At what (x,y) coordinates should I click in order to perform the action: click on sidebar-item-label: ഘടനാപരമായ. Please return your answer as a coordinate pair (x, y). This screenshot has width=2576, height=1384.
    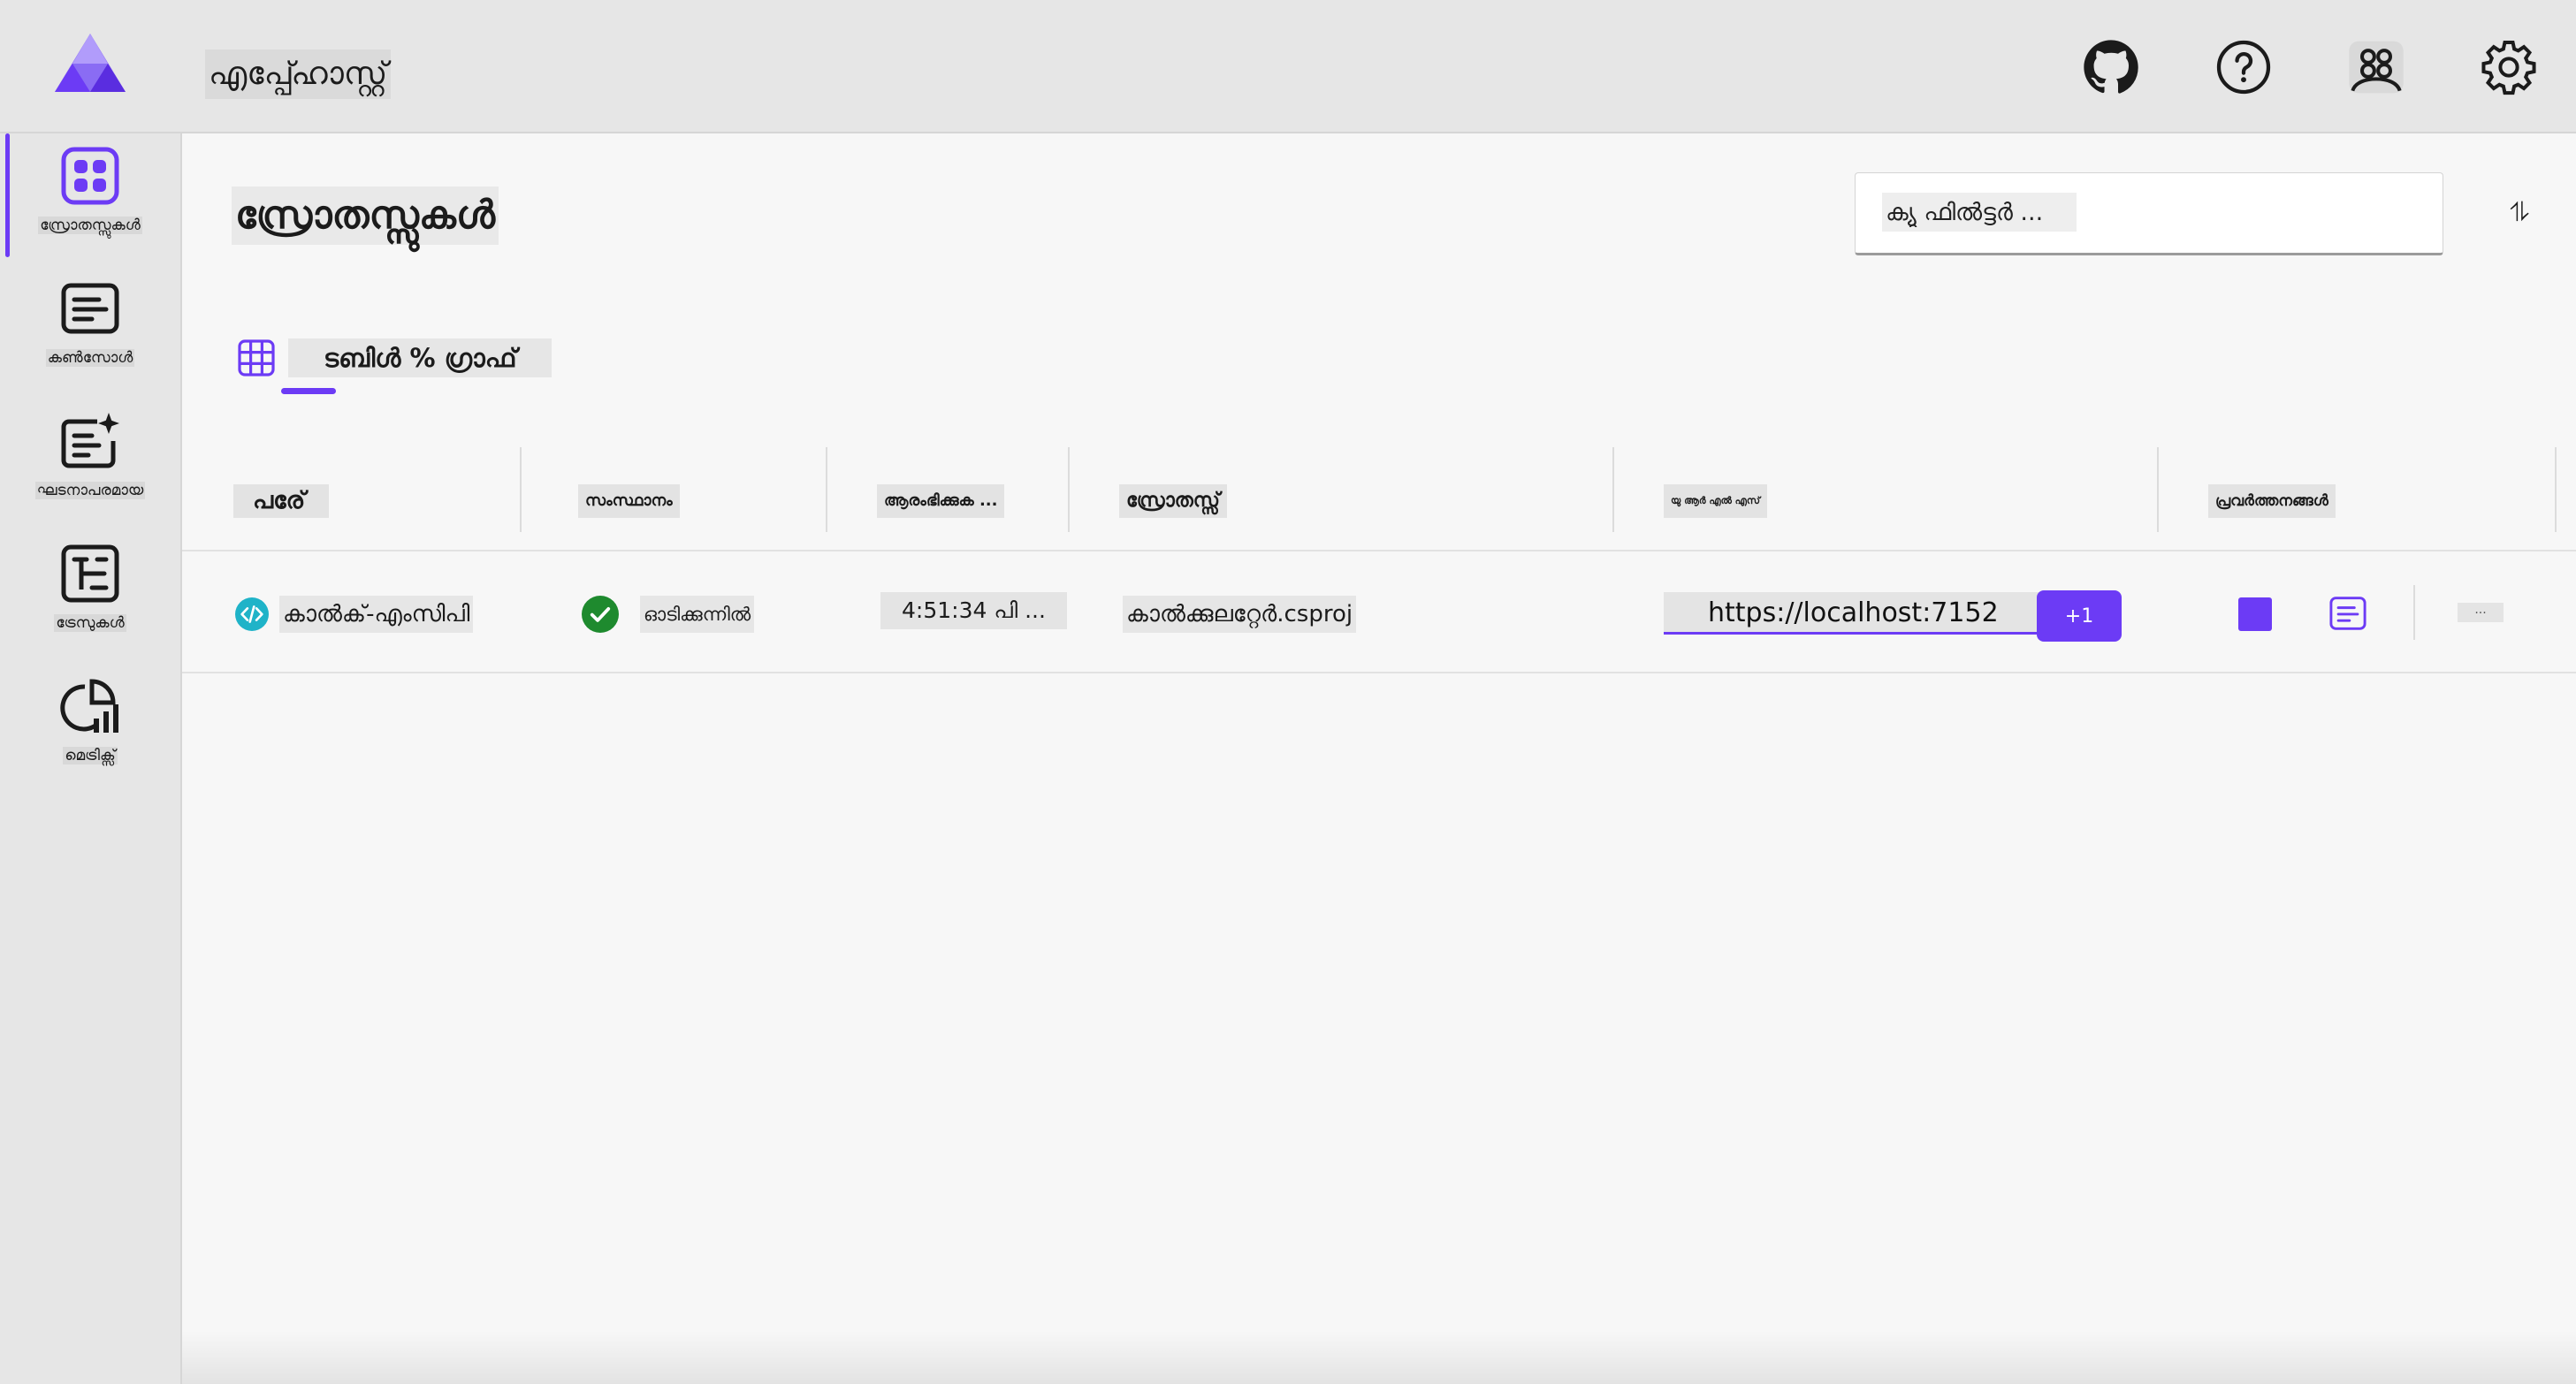
    Looking at the image, I should click on (90, 490).